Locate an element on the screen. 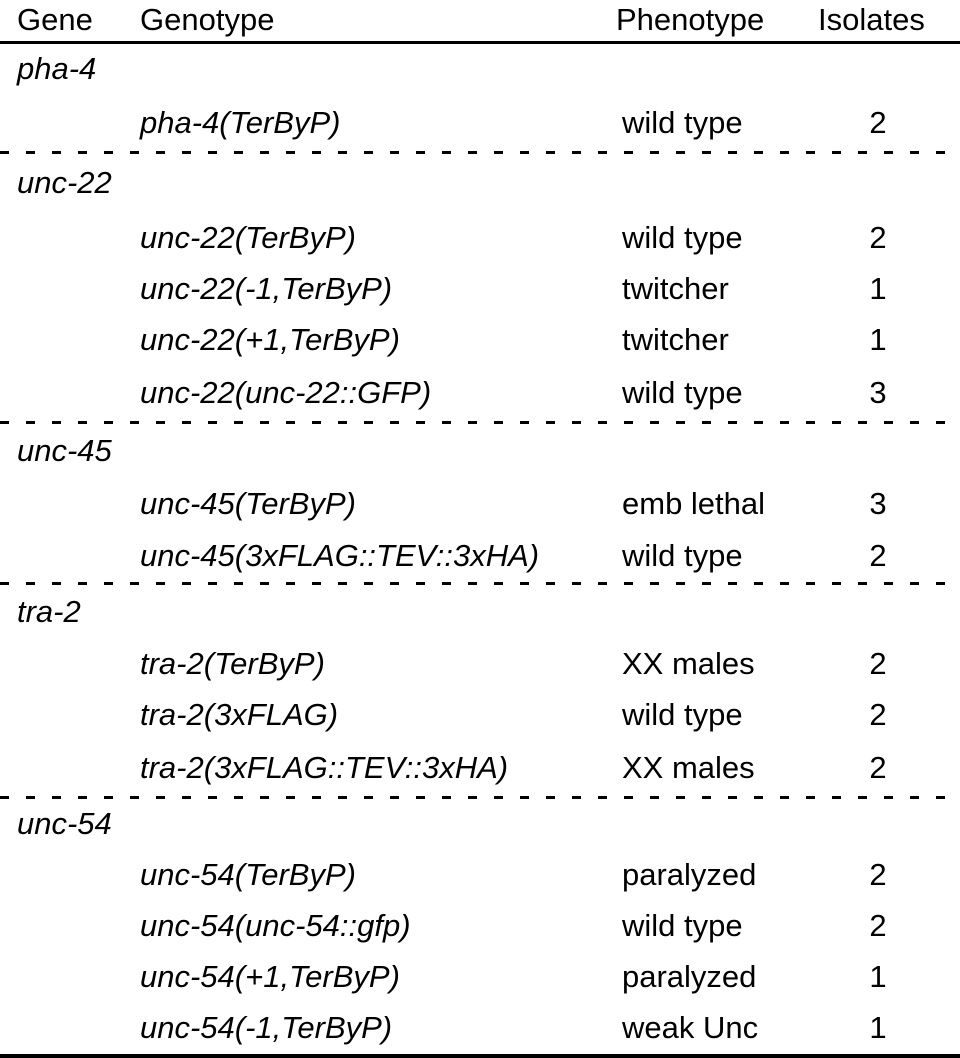  table-row: unc-22(-1,TerByP) twitcher 1 is located at coordinates (480, 288).